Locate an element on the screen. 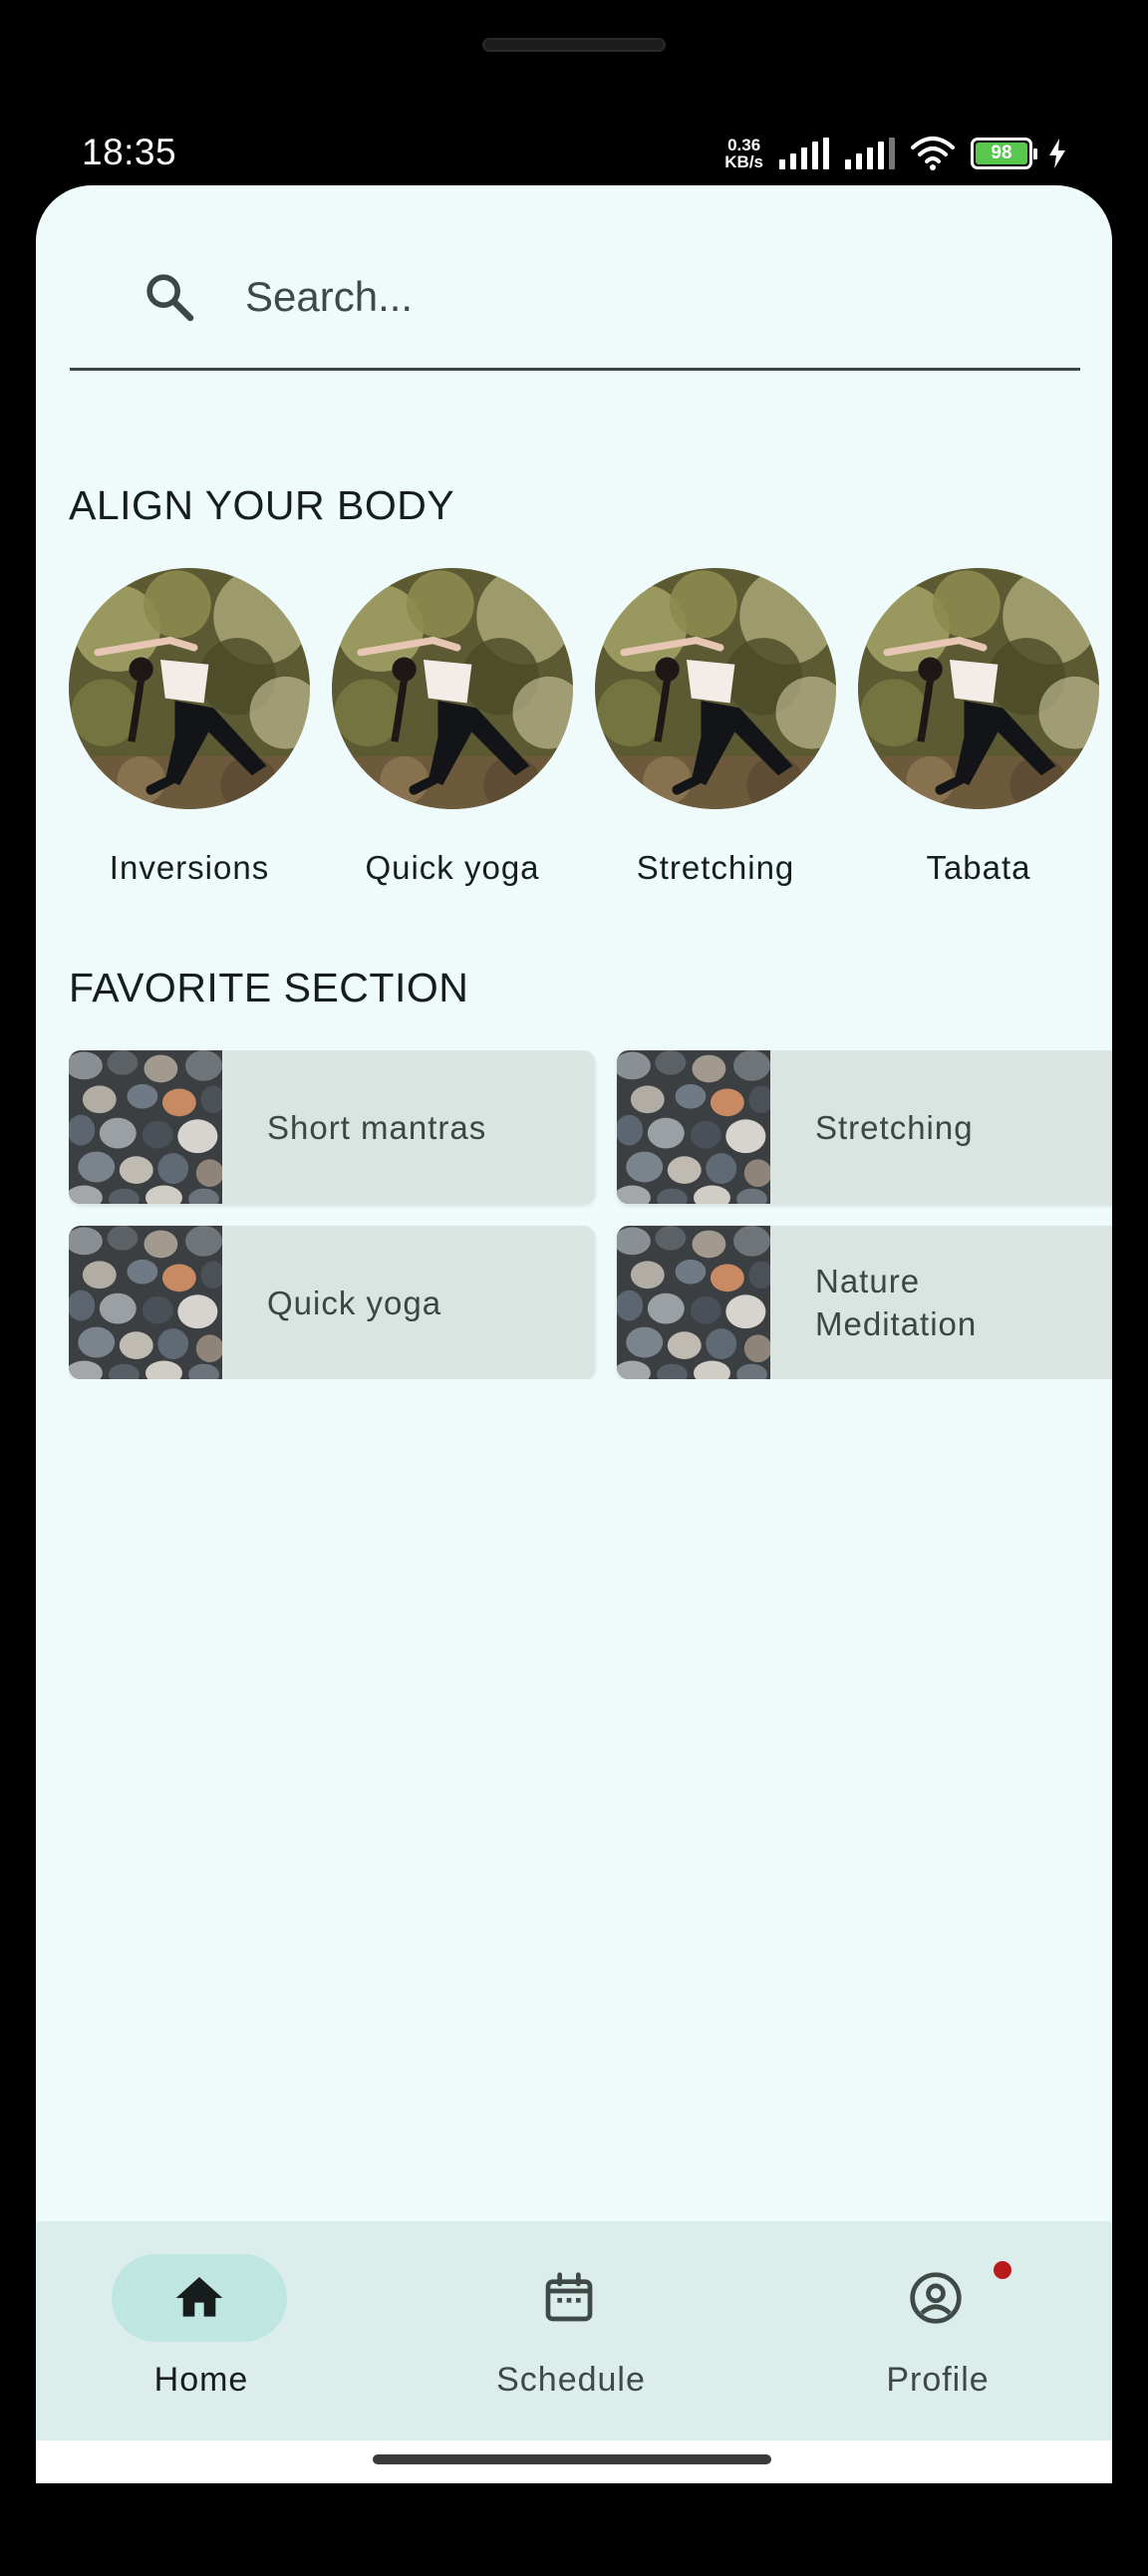 This screenshot has height=2576, width=1148. nav-item-schedule: Schedule is located at coordinates (571, 2330).